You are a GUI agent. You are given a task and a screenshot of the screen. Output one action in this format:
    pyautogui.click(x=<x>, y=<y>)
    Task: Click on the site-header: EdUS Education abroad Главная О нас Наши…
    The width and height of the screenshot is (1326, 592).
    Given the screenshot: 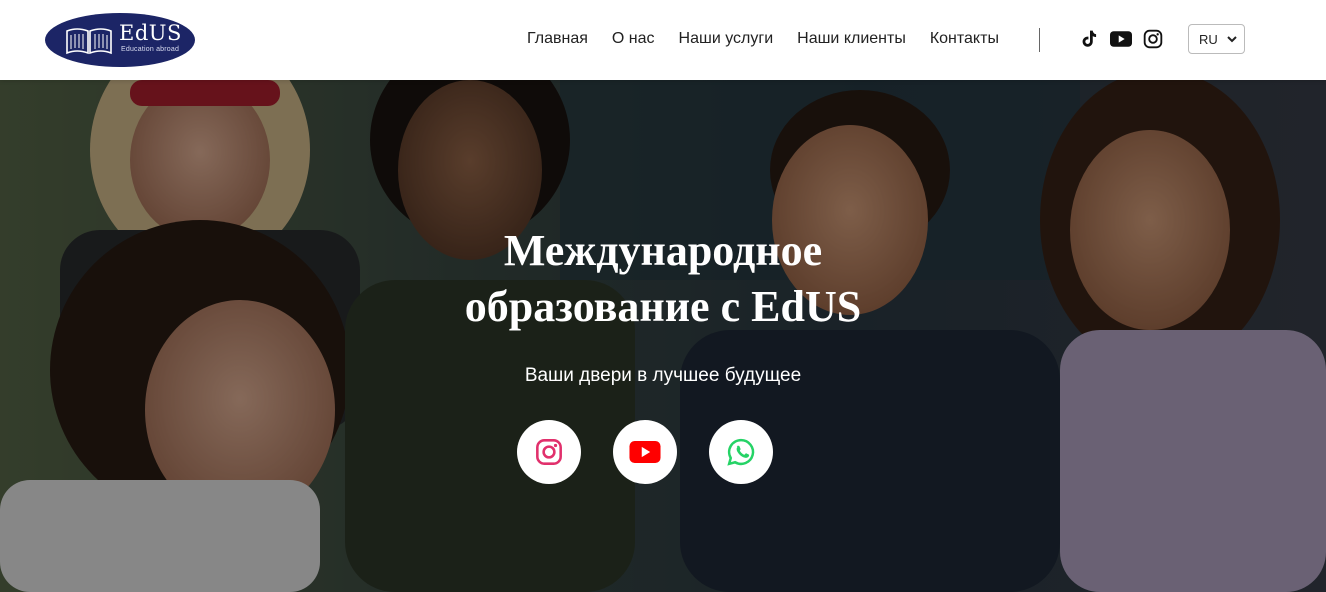 What is the action you would take?
    pyautogui.click(x=663, y=40)
    